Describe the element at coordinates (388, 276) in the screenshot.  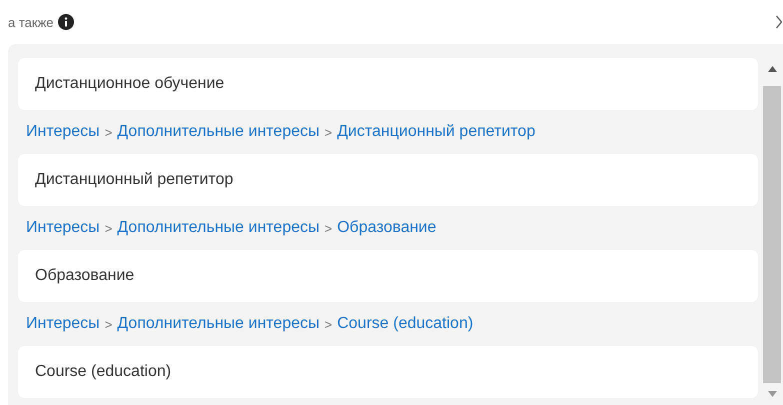
I see `result-item: Образование` at that location.